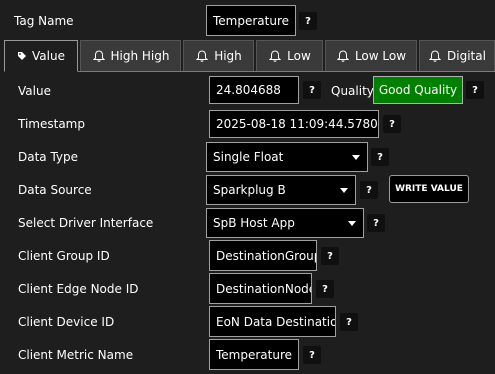 The image size is (495, 374). Describe the element at coordinates (429, 189) in the screenshot. I see `write-value-button: WRITE VALUE` at that location.